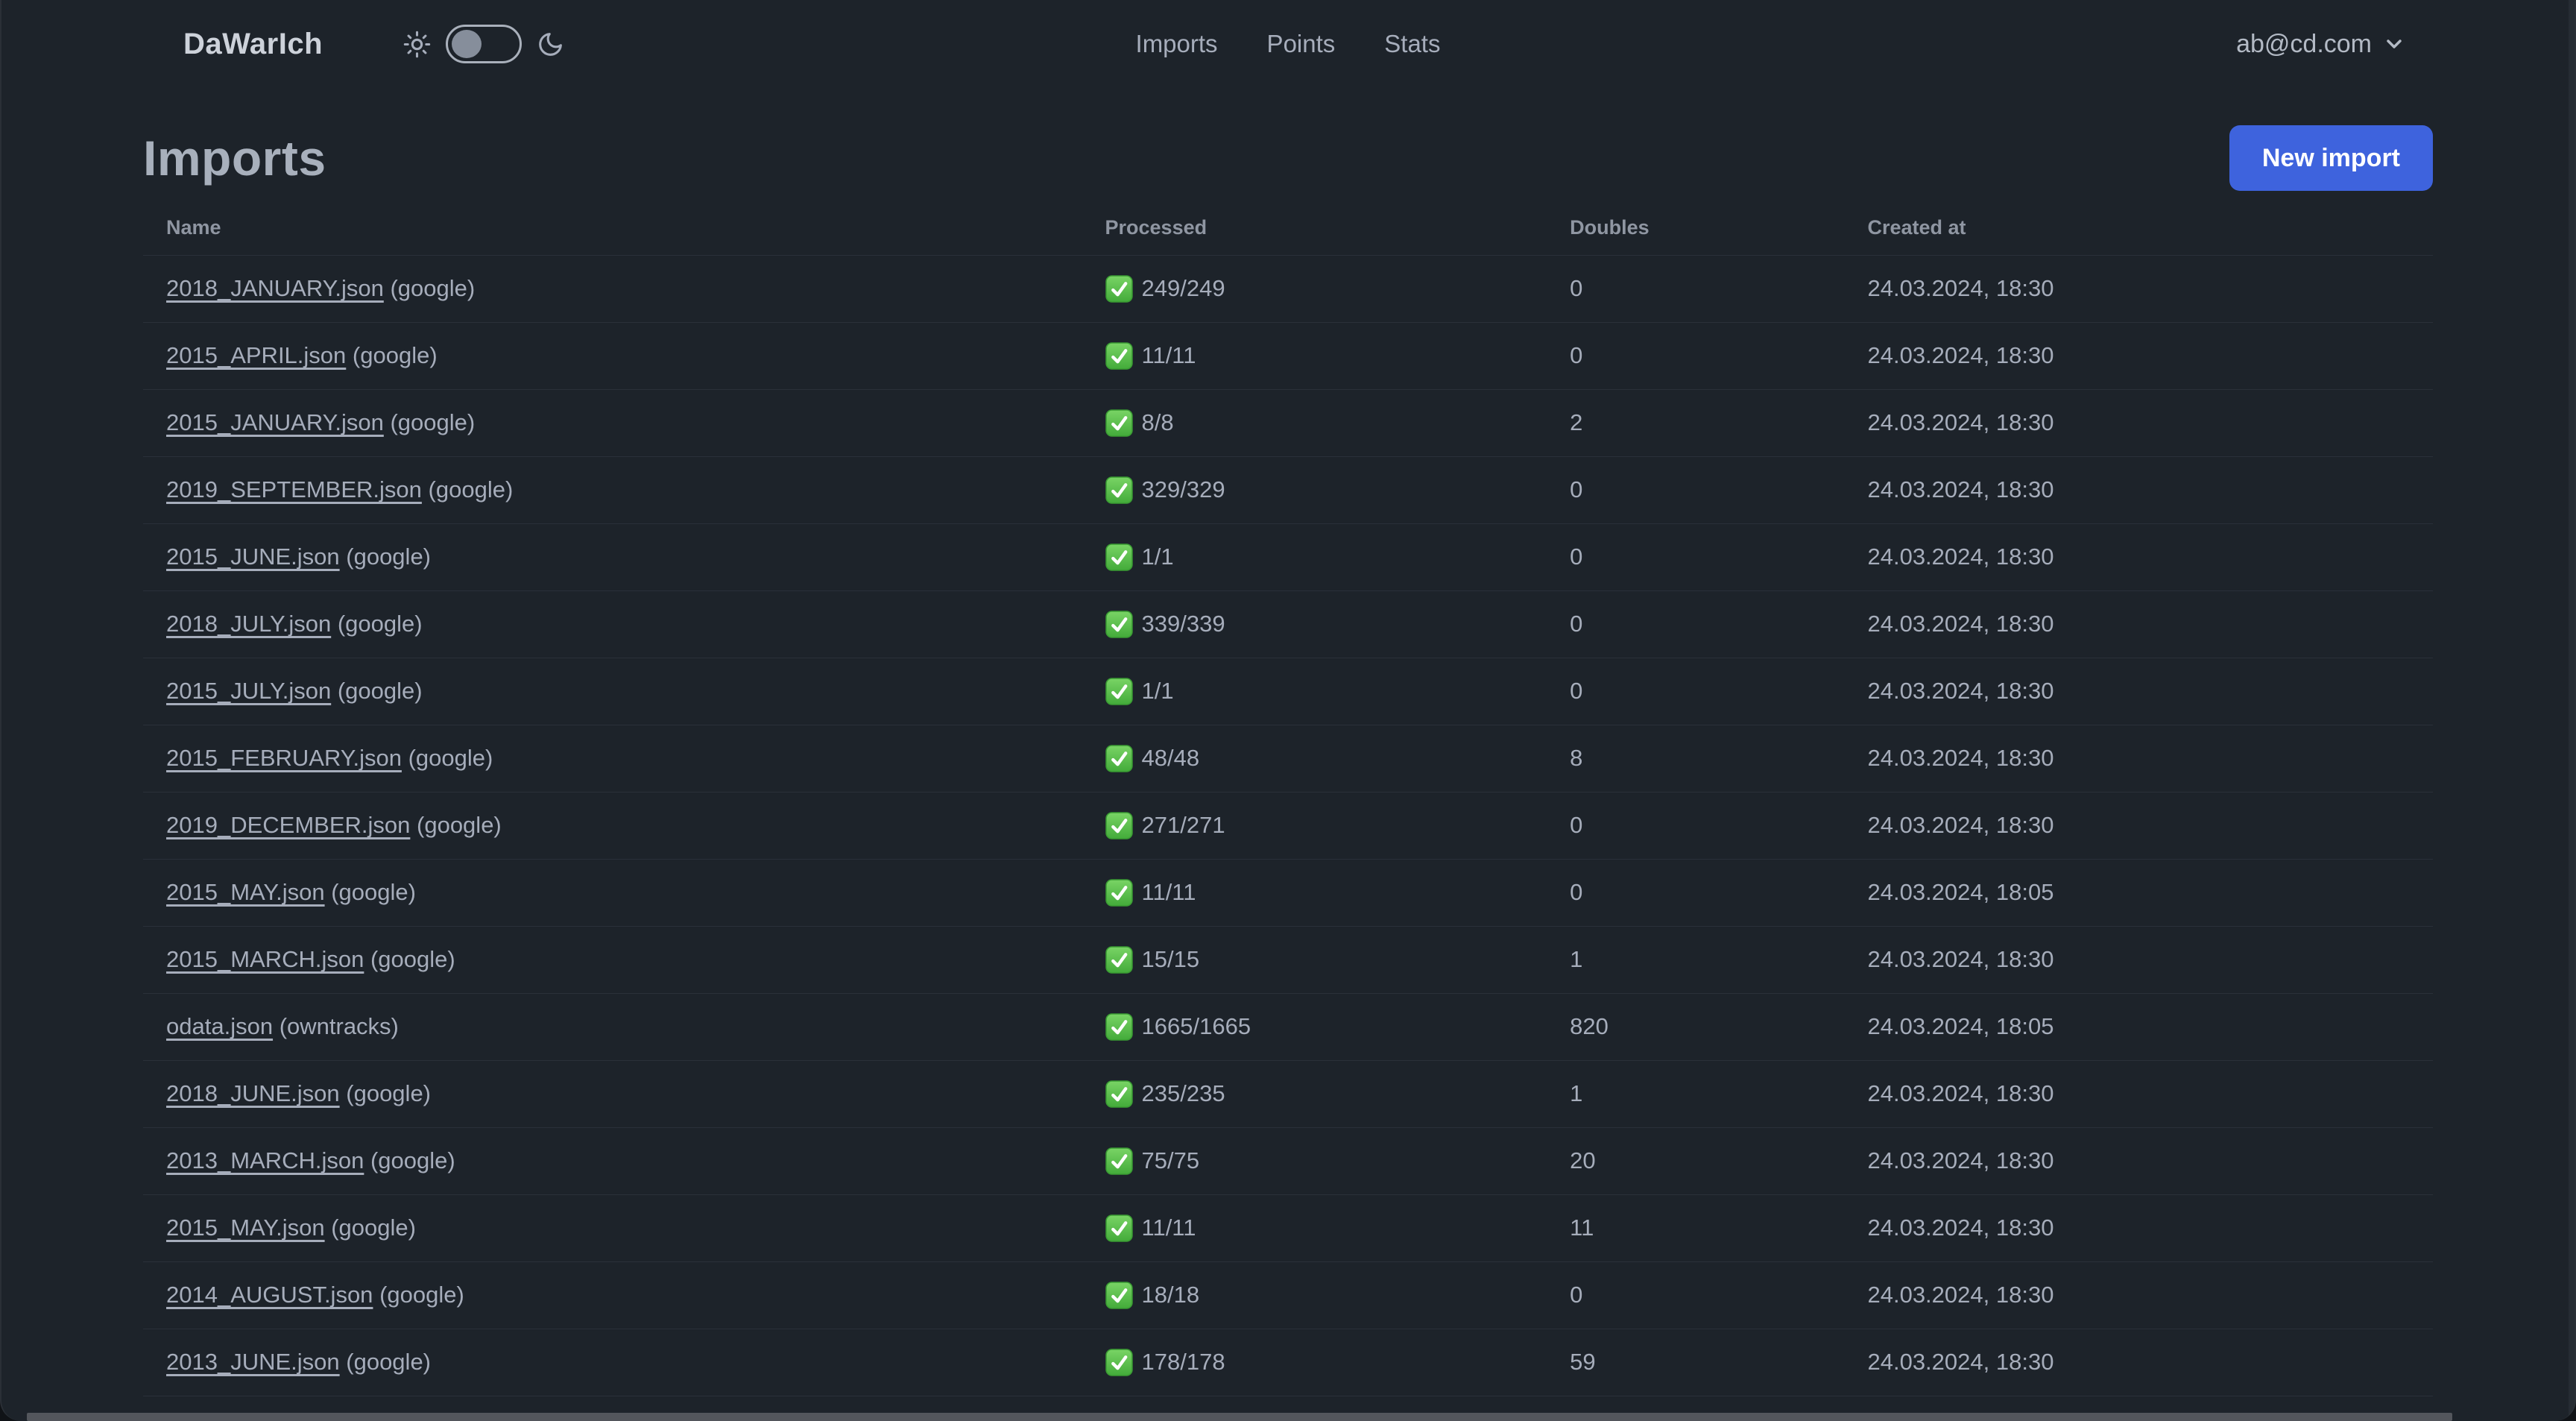  I want to click on import-file-link: 2019_DECEMBER.json, so click(288, 825).